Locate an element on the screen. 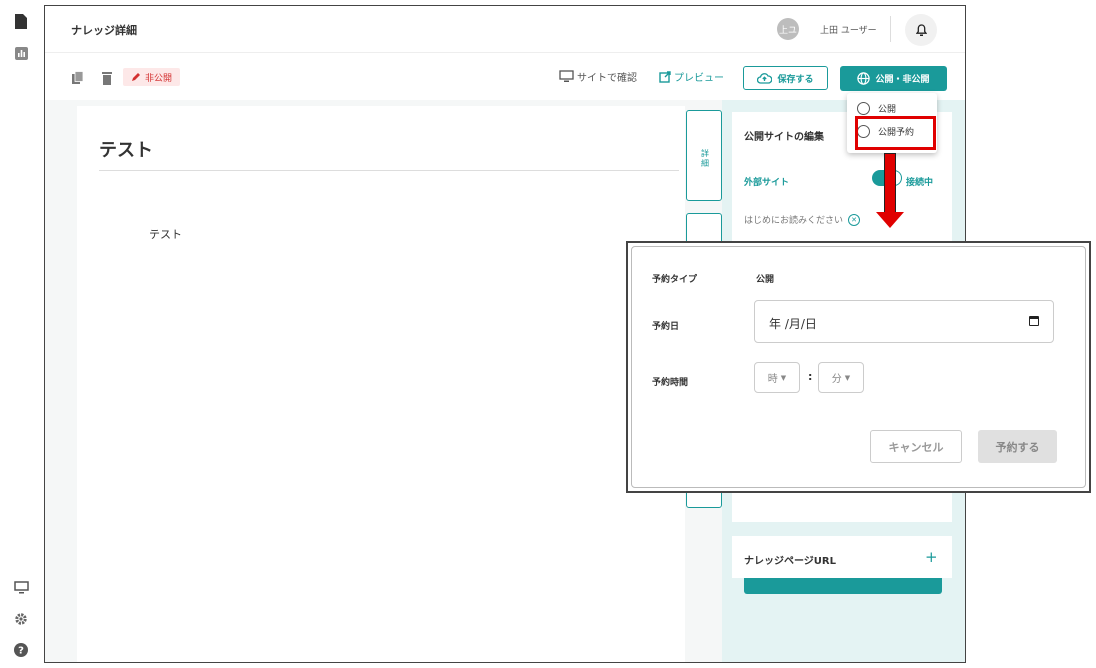 This screenshot has width=1096, height=668. publish-label: 公開・非公開 is located at coordinates (902, 80).